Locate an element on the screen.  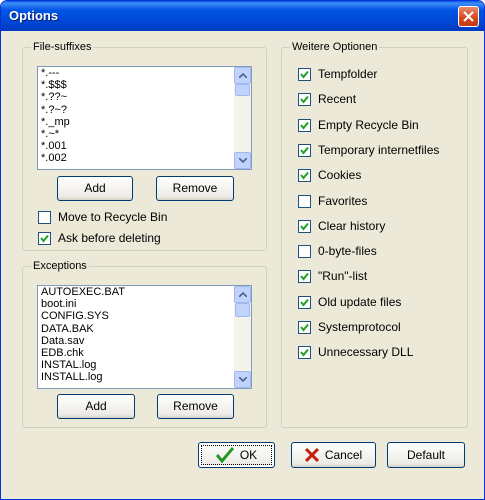
option-label: Tempfolder is located at coordinates (348, 74).